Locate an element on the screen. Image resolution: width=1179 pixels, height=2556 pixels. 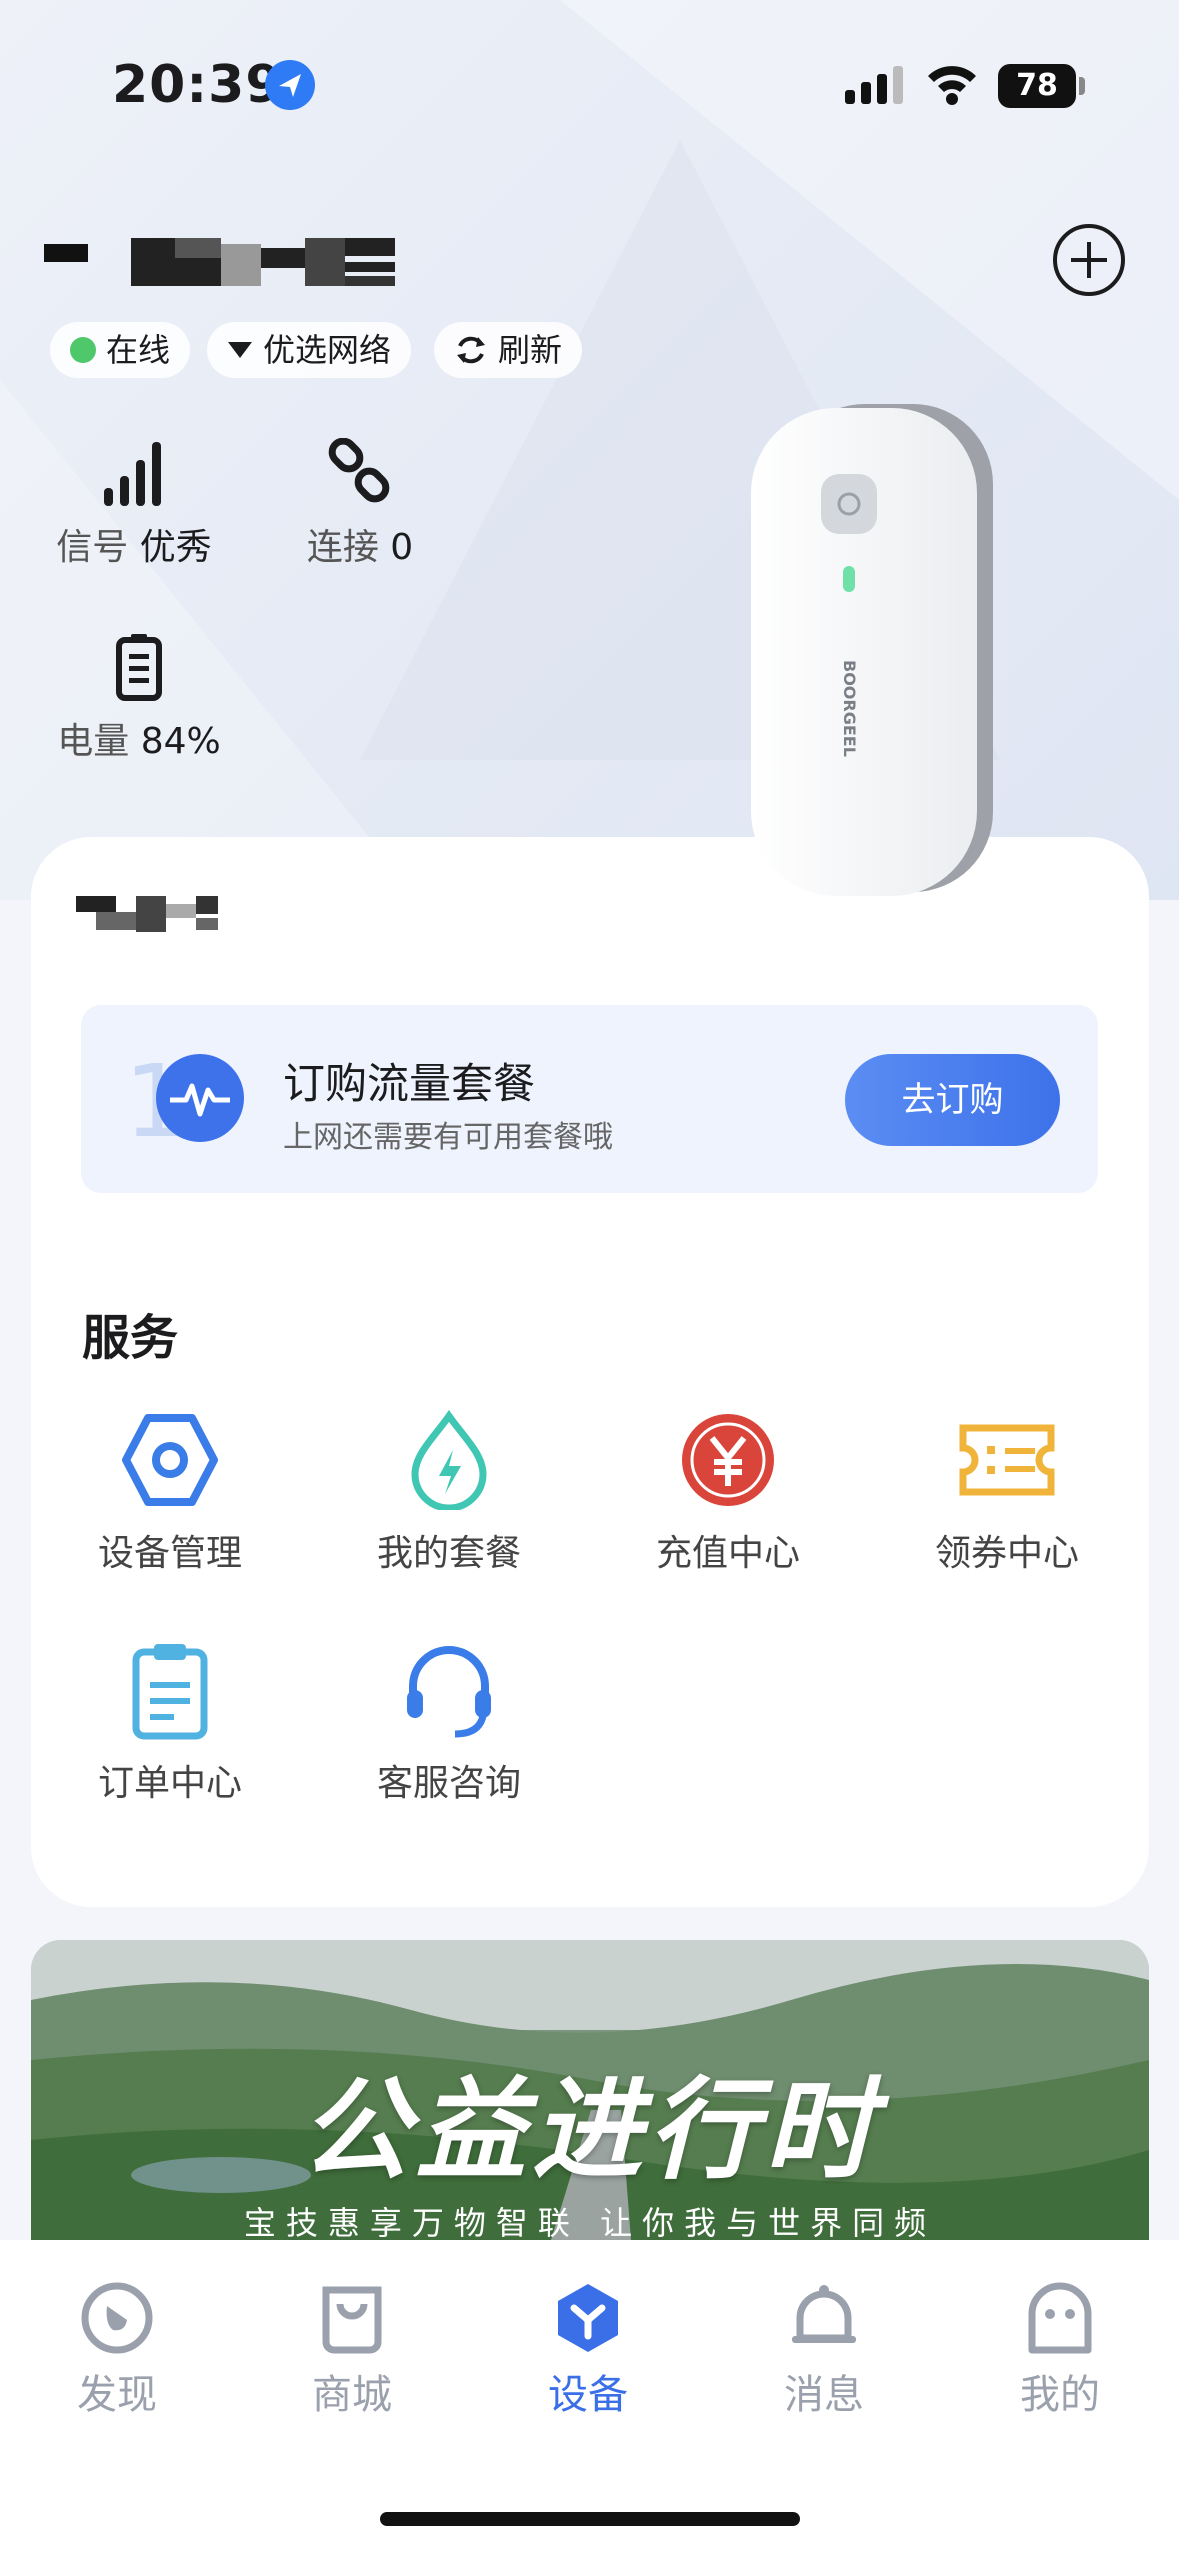
add-device-button is located at coordinates (1089, 260).